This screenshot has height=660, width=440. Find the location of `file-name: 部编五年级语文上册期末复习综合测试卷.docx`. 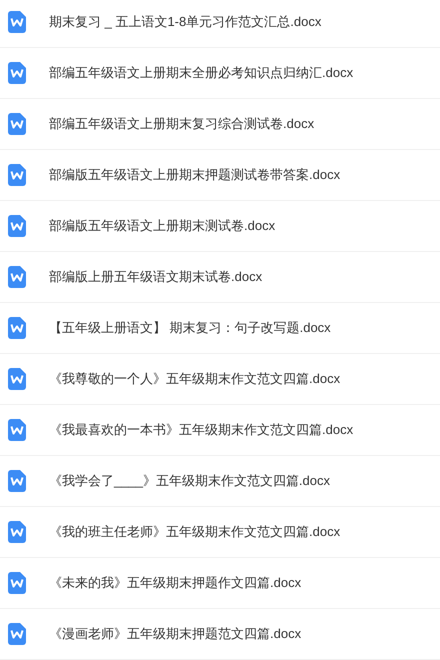

file-name: 部编五年级语文上册期末复习综合测试卷.docx is located at coordinates (181, 124).